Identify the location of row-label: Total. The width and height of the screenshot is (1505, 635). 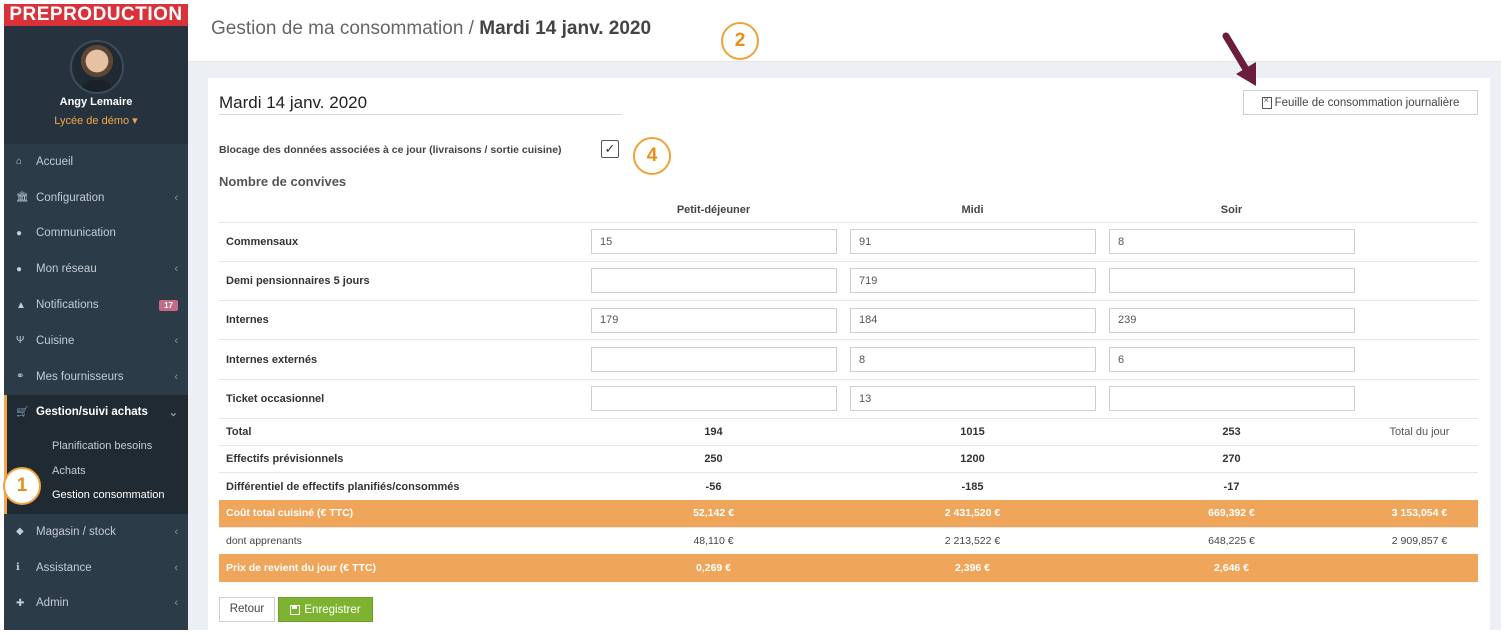
(401, 431).